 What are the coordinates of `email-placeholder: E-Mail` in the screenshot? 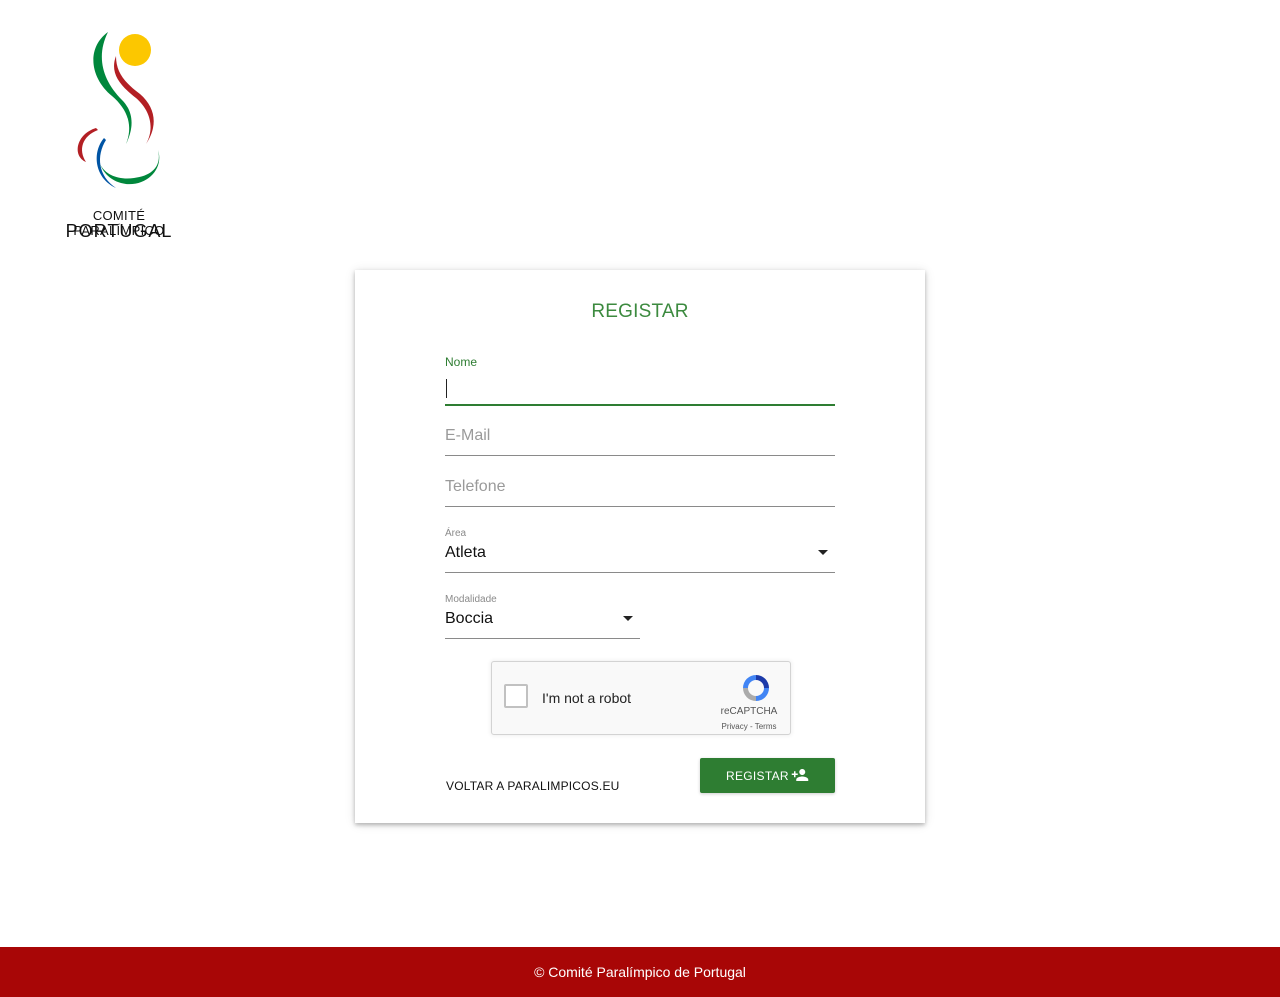 It's located at (468, 435).